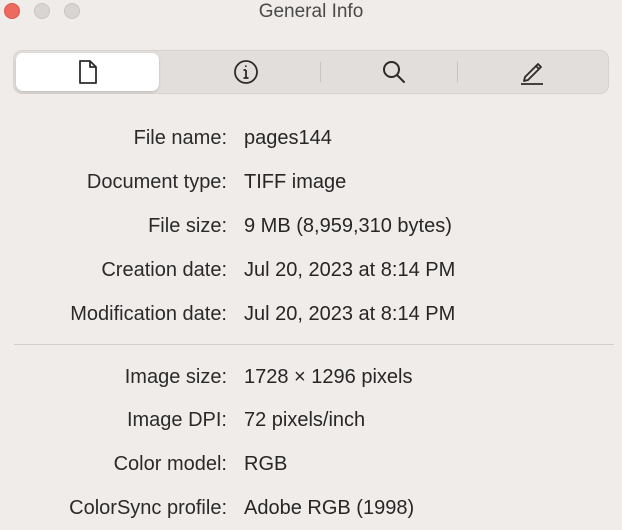 This screenshot has height=530, width=622. Describe the element at coordinates (176, 420) in the screenshot. I see `image-dpi-label: Image DPI:` at that location.